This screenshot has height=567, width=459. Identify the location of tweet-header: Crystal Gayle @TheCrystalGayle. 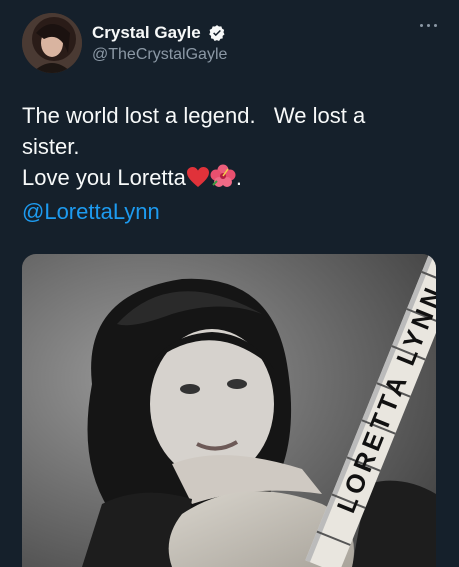
(232, 45).